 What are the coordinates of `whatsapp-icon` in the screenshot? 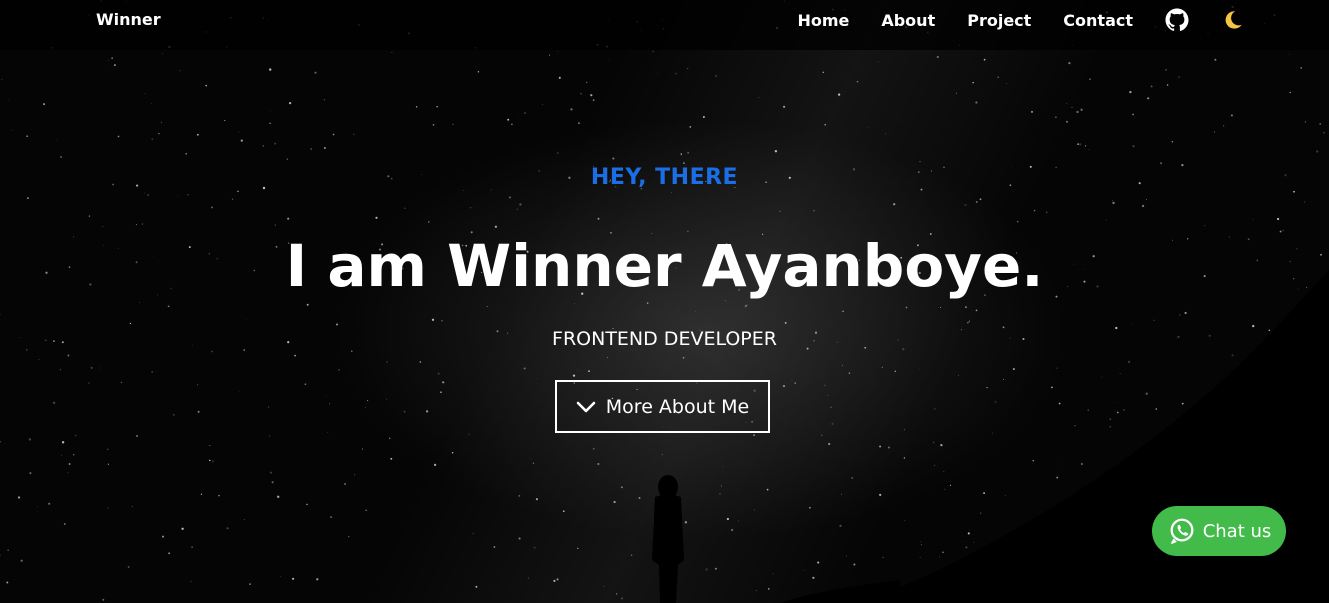 It's located at (1182, 531).